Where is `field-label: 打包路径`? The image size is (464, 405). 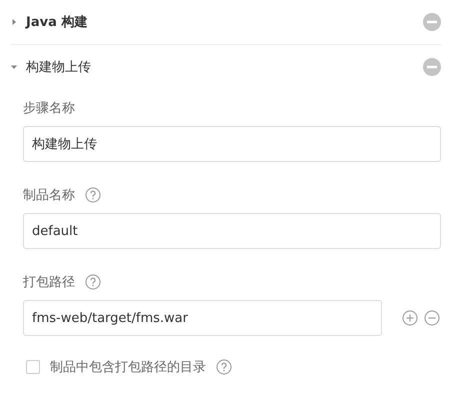
field-label: 打包路径 is located at coordinates (49, 282).